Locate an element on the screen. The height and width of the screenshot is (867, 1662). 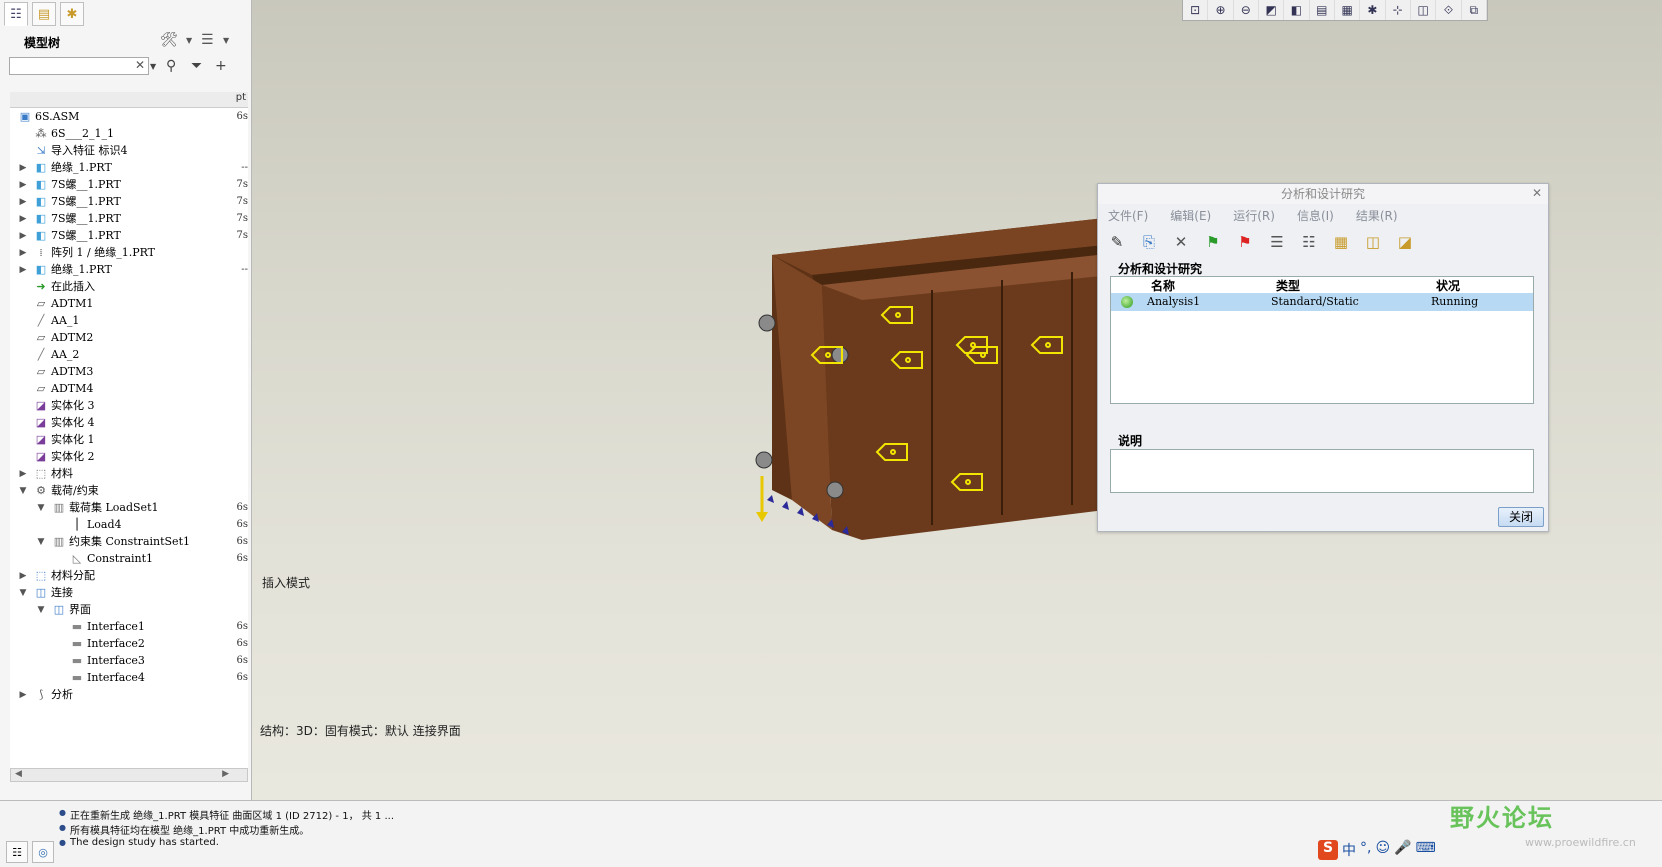
emoji-icon: ☺ is located at coordinates (1382, 850).